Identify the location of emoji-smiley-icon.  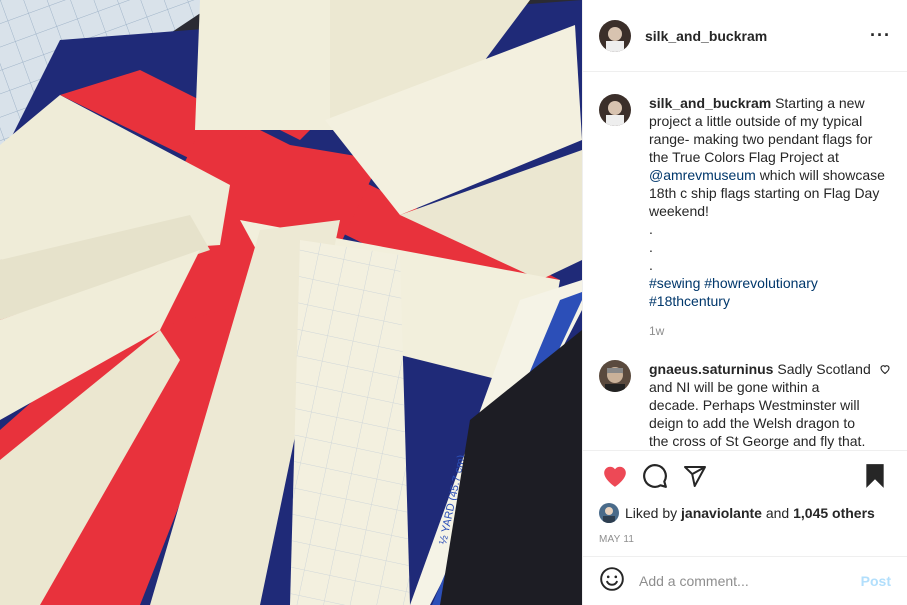
(612, 581).